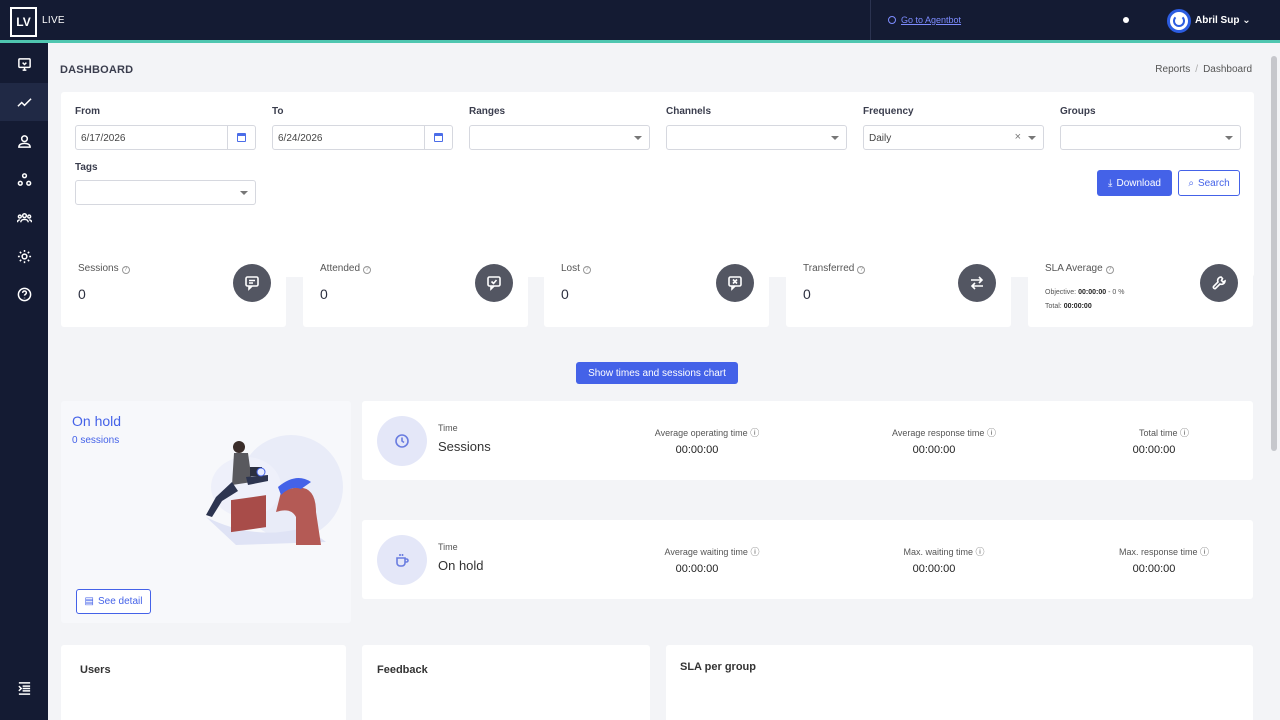  I want to click on clock-icon, so click(402, 441).